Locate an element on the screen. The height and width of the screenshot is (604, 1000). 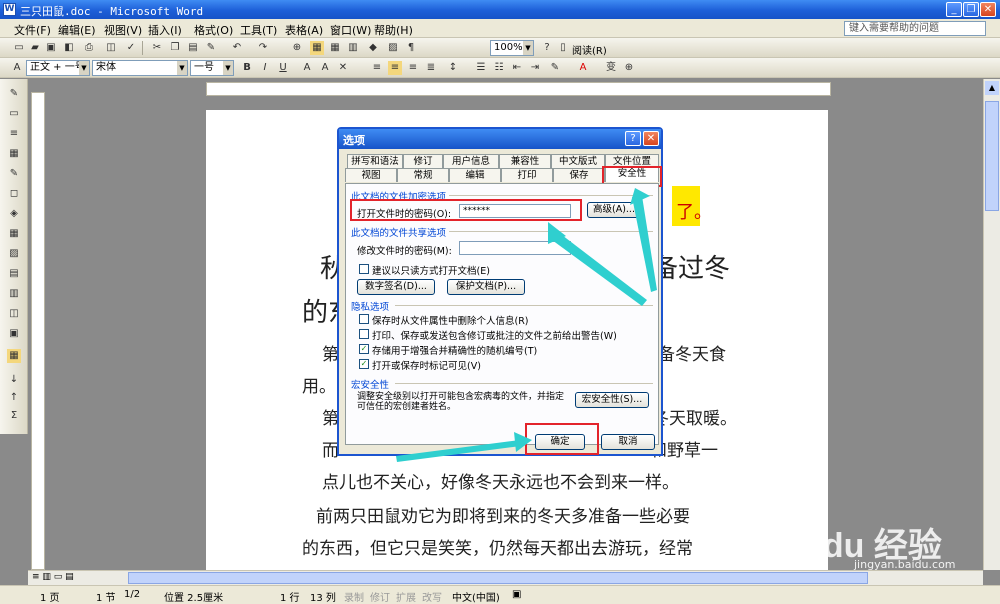
dialog-help-icon: ? is located at coordinates (633, 138).